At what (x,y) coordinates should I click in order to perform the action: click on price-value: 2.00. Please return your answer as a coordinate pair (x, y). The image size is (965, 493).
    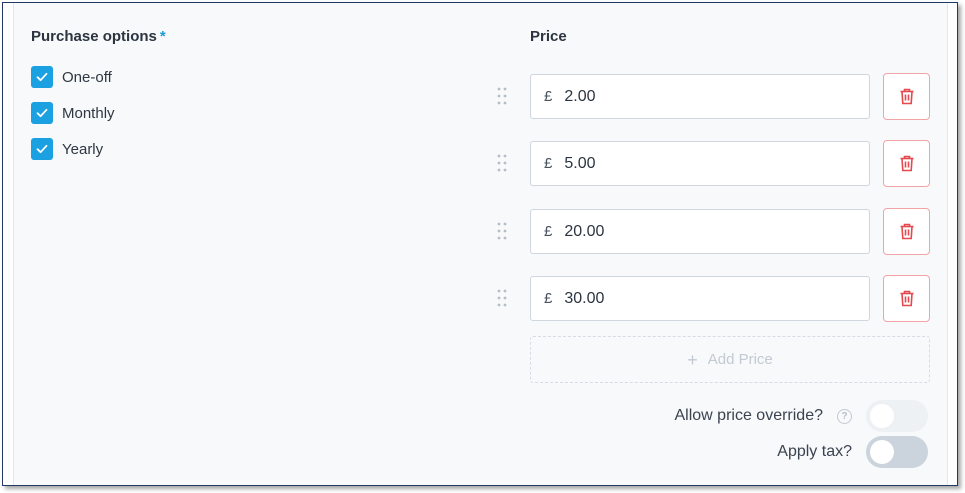
    Looking at the image, I should click on (579, 97).